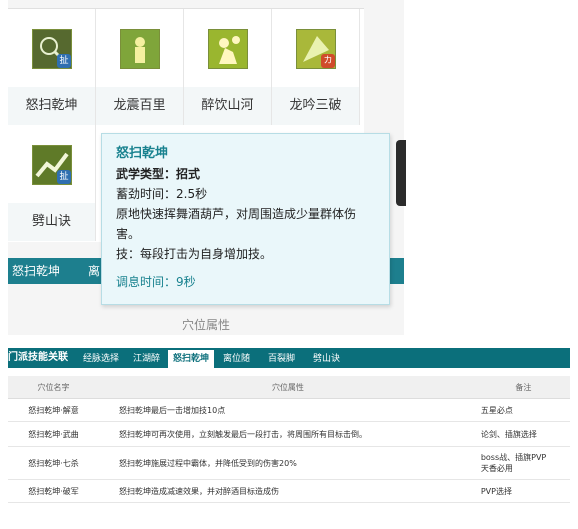  Describe the element at coordinates (52, 165) in the screenshot. I see `mountain-split-skill-icon: 扯` at that location.